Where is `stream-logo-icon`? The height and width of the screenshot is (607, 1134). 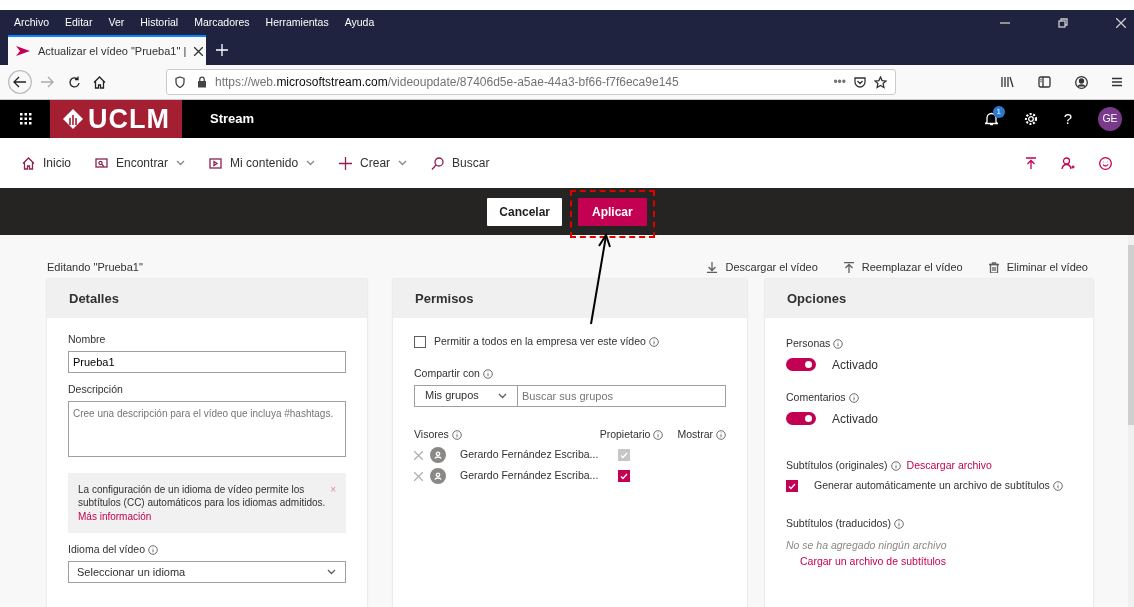
stream-logo-icon is located at coordinates (23, 51).